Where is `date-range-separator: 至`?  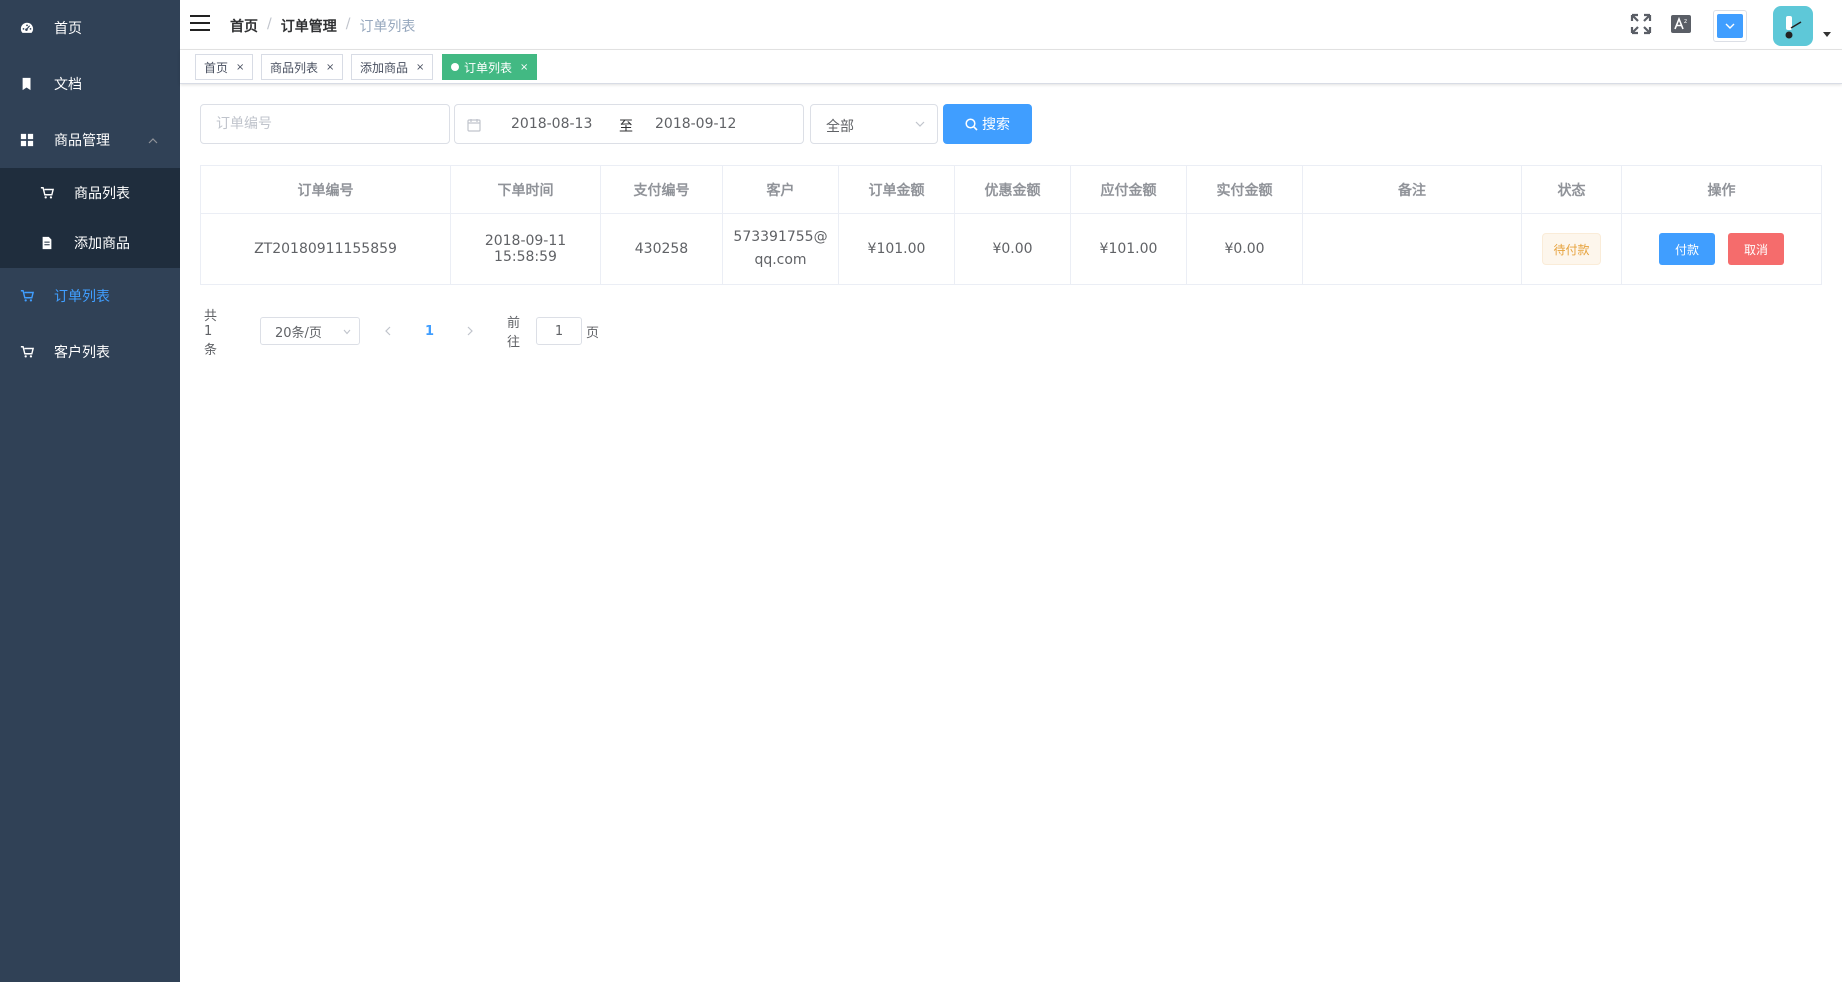
date-range-separator: 至 is located at coordinates (626, 127).